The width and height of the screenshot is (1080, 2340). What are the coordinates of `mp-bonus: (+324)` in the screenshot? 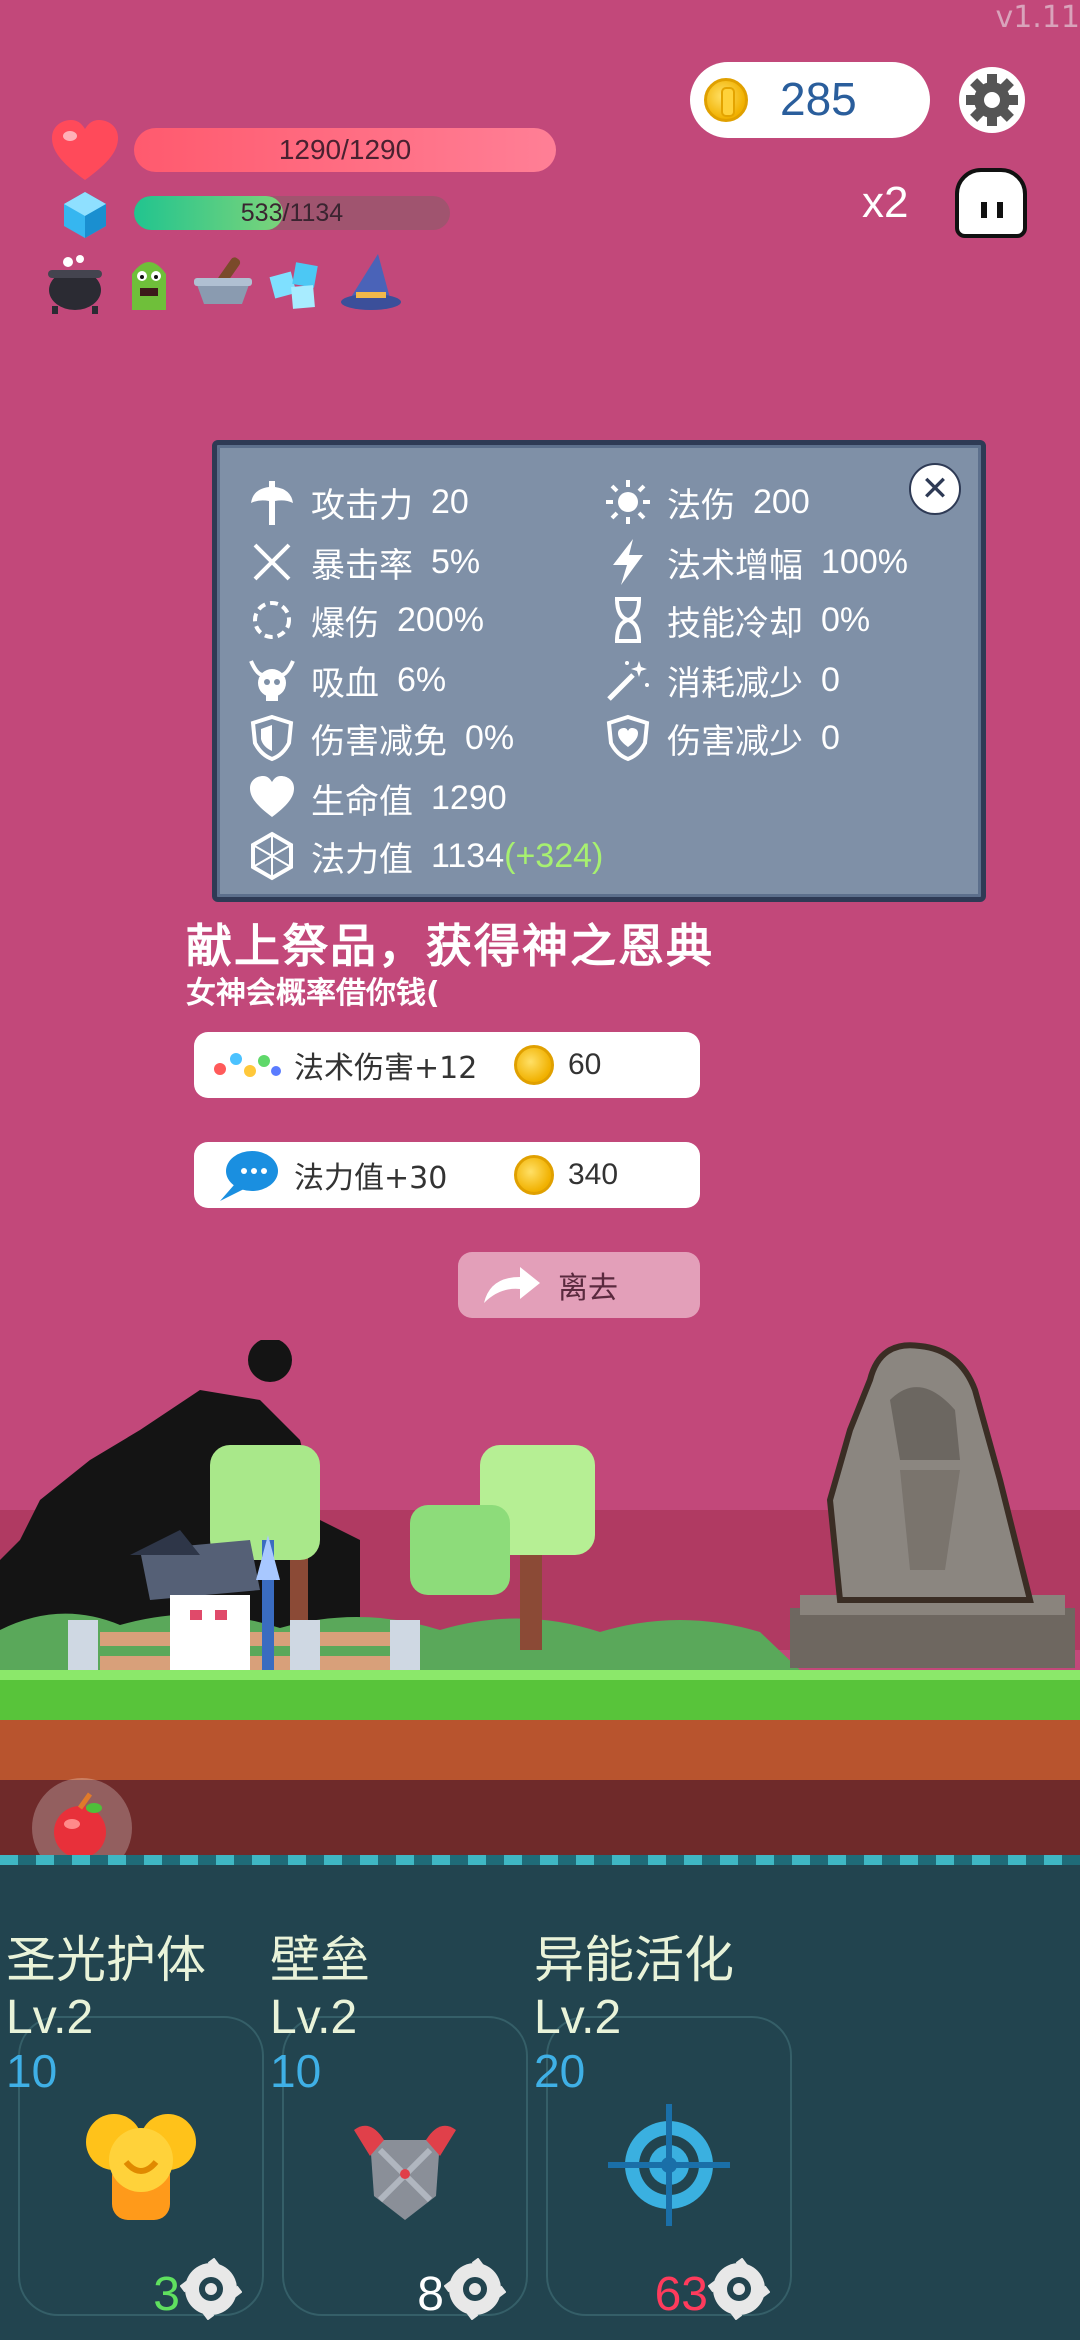 It's located at (554, 855).